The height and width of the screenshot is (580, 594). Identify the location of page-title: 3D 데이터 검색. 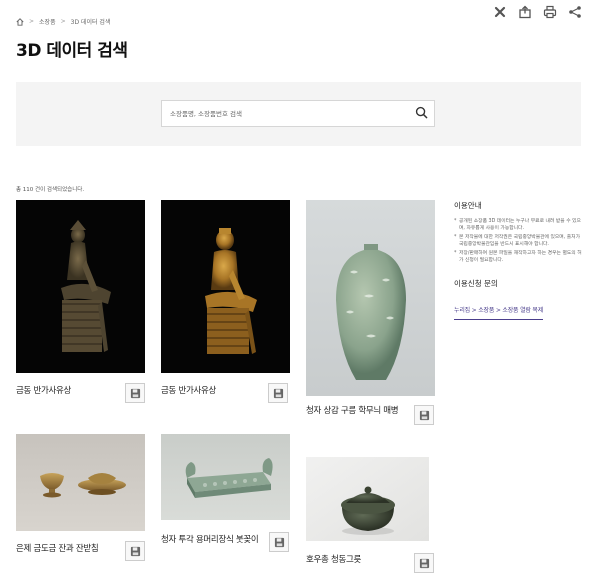
(72, 51).